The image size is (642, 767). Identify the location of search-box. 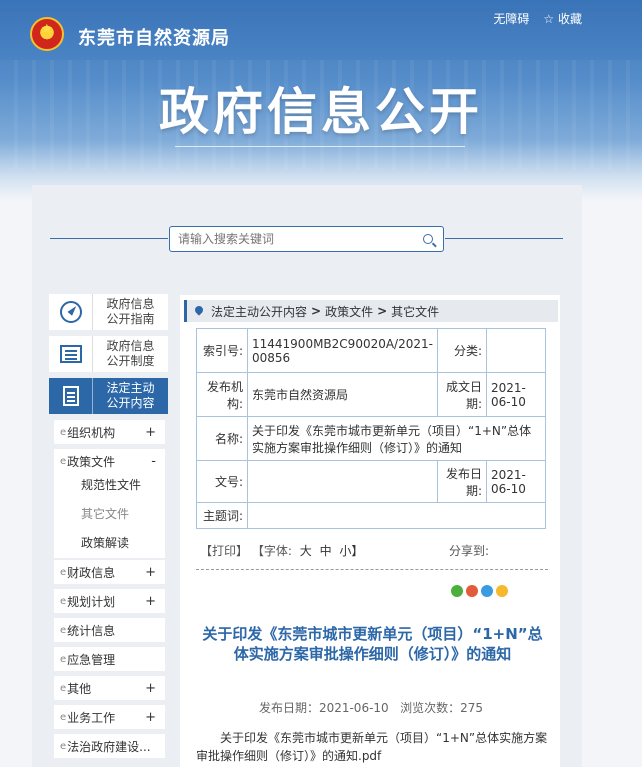
(306, 239).